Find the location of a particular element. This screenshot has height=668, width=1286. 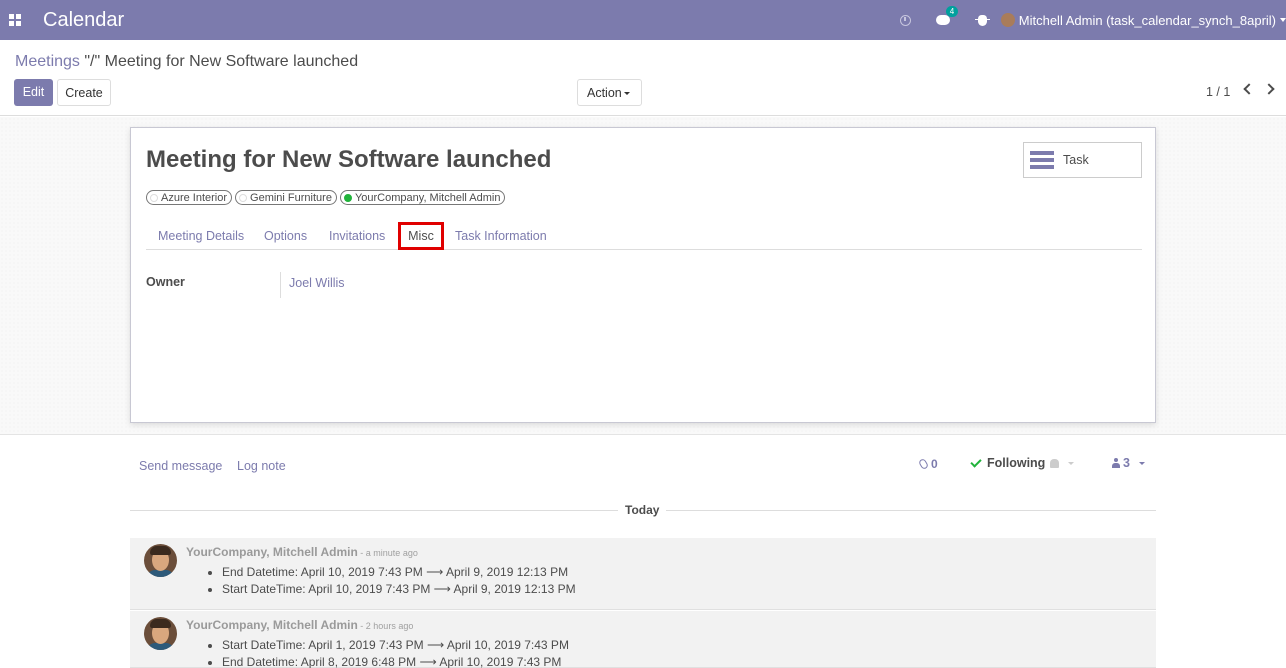

attendee-tag: Gemini Furniture is located at coordinates (286, 197).